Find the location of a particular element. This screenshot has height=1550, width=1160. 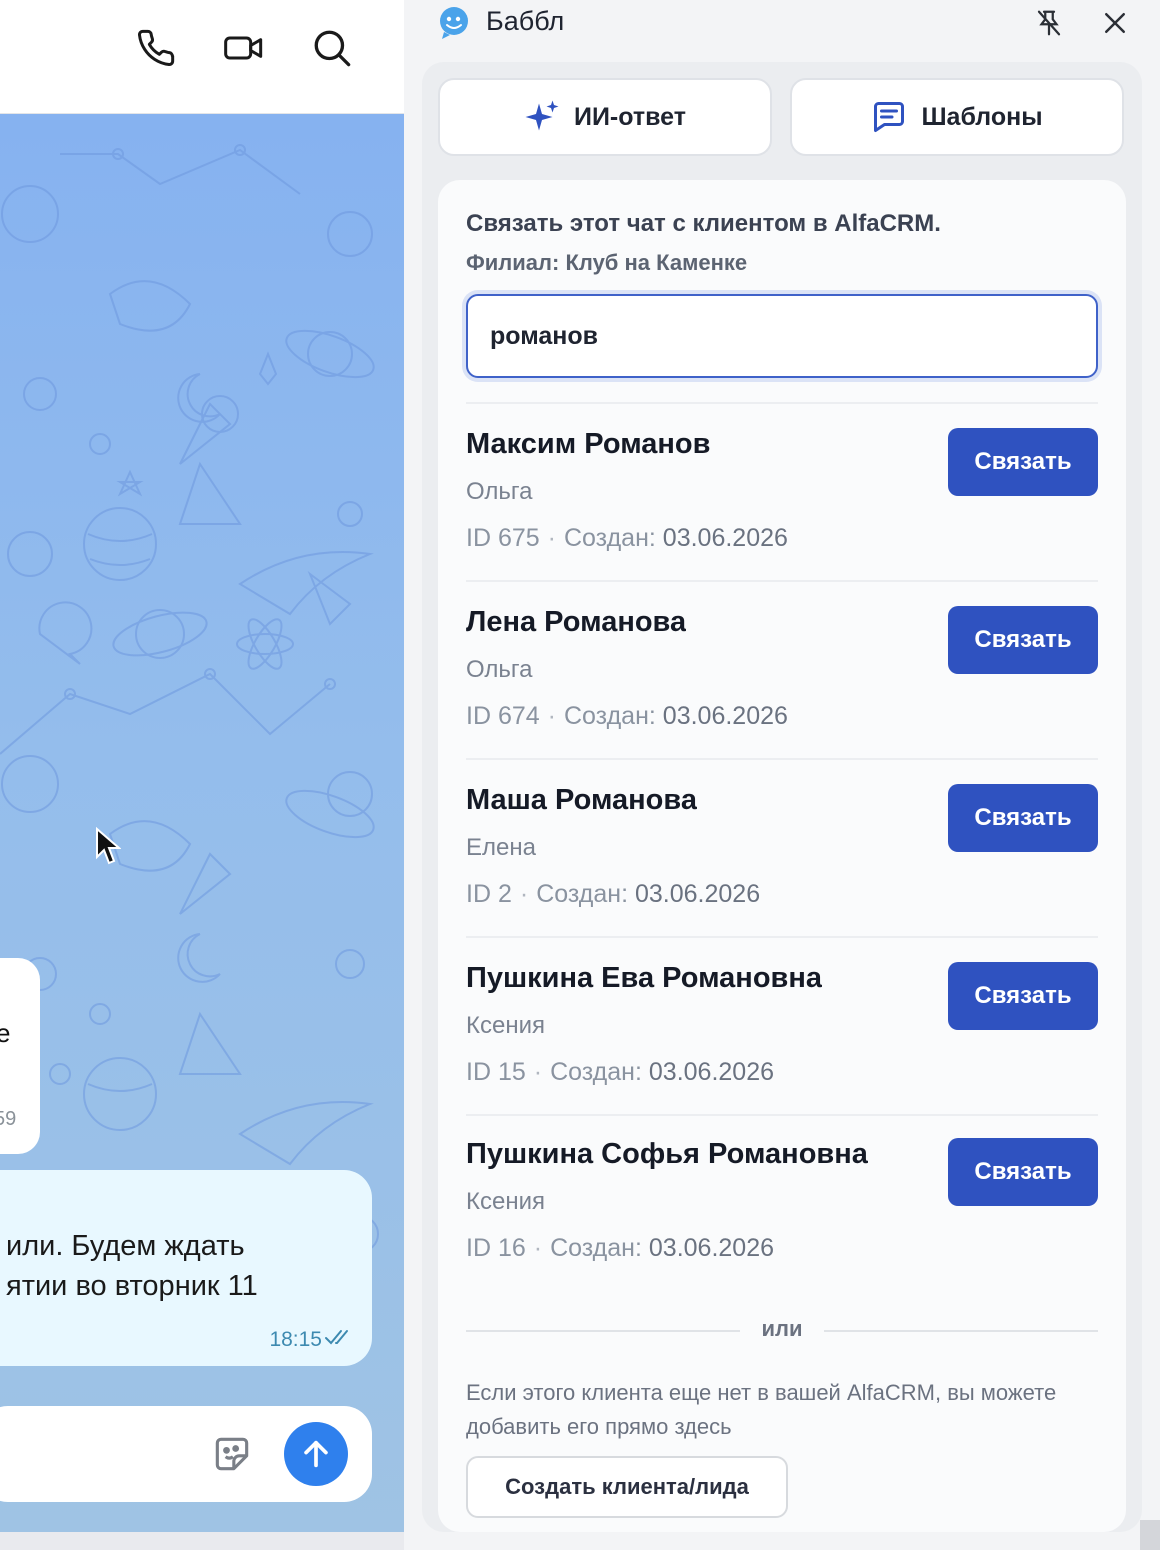

client-meta: ID 674 · Создан: 03.06.2026 is located at coordinates (627, 716).